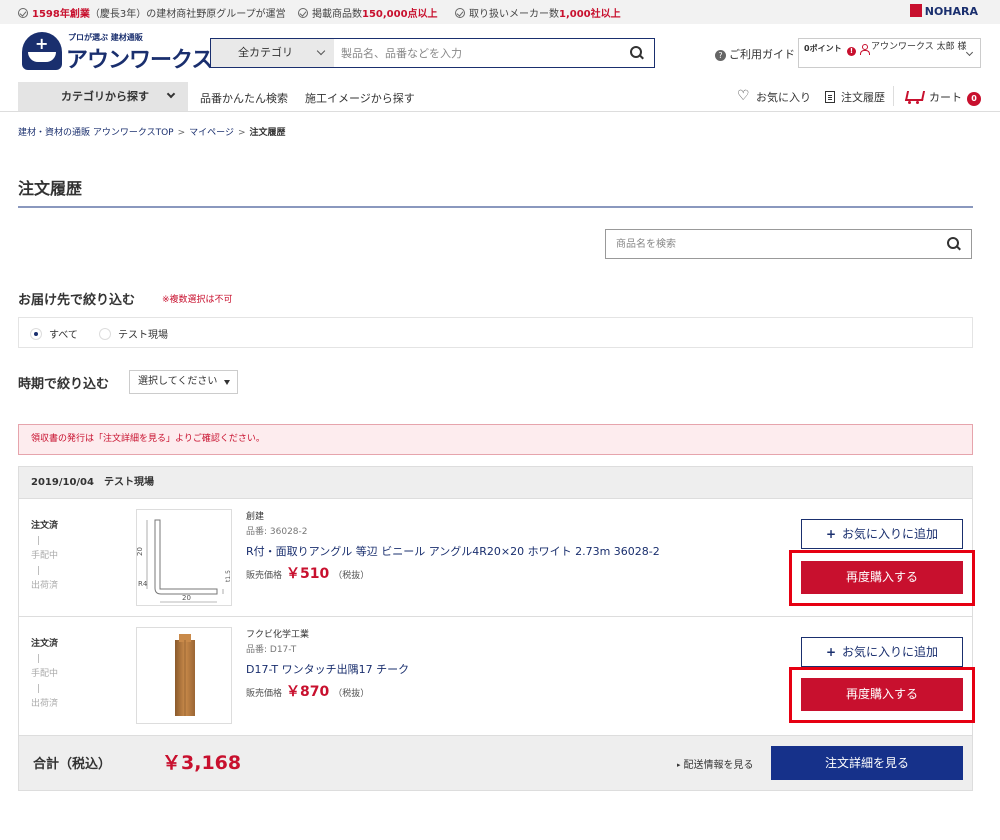 This screenshot has width=1000, height=840. What do you see at coordinates (143, 584) in the screenshot?
I see `dim-radius-label: R4` at bounding box center [143, 584].